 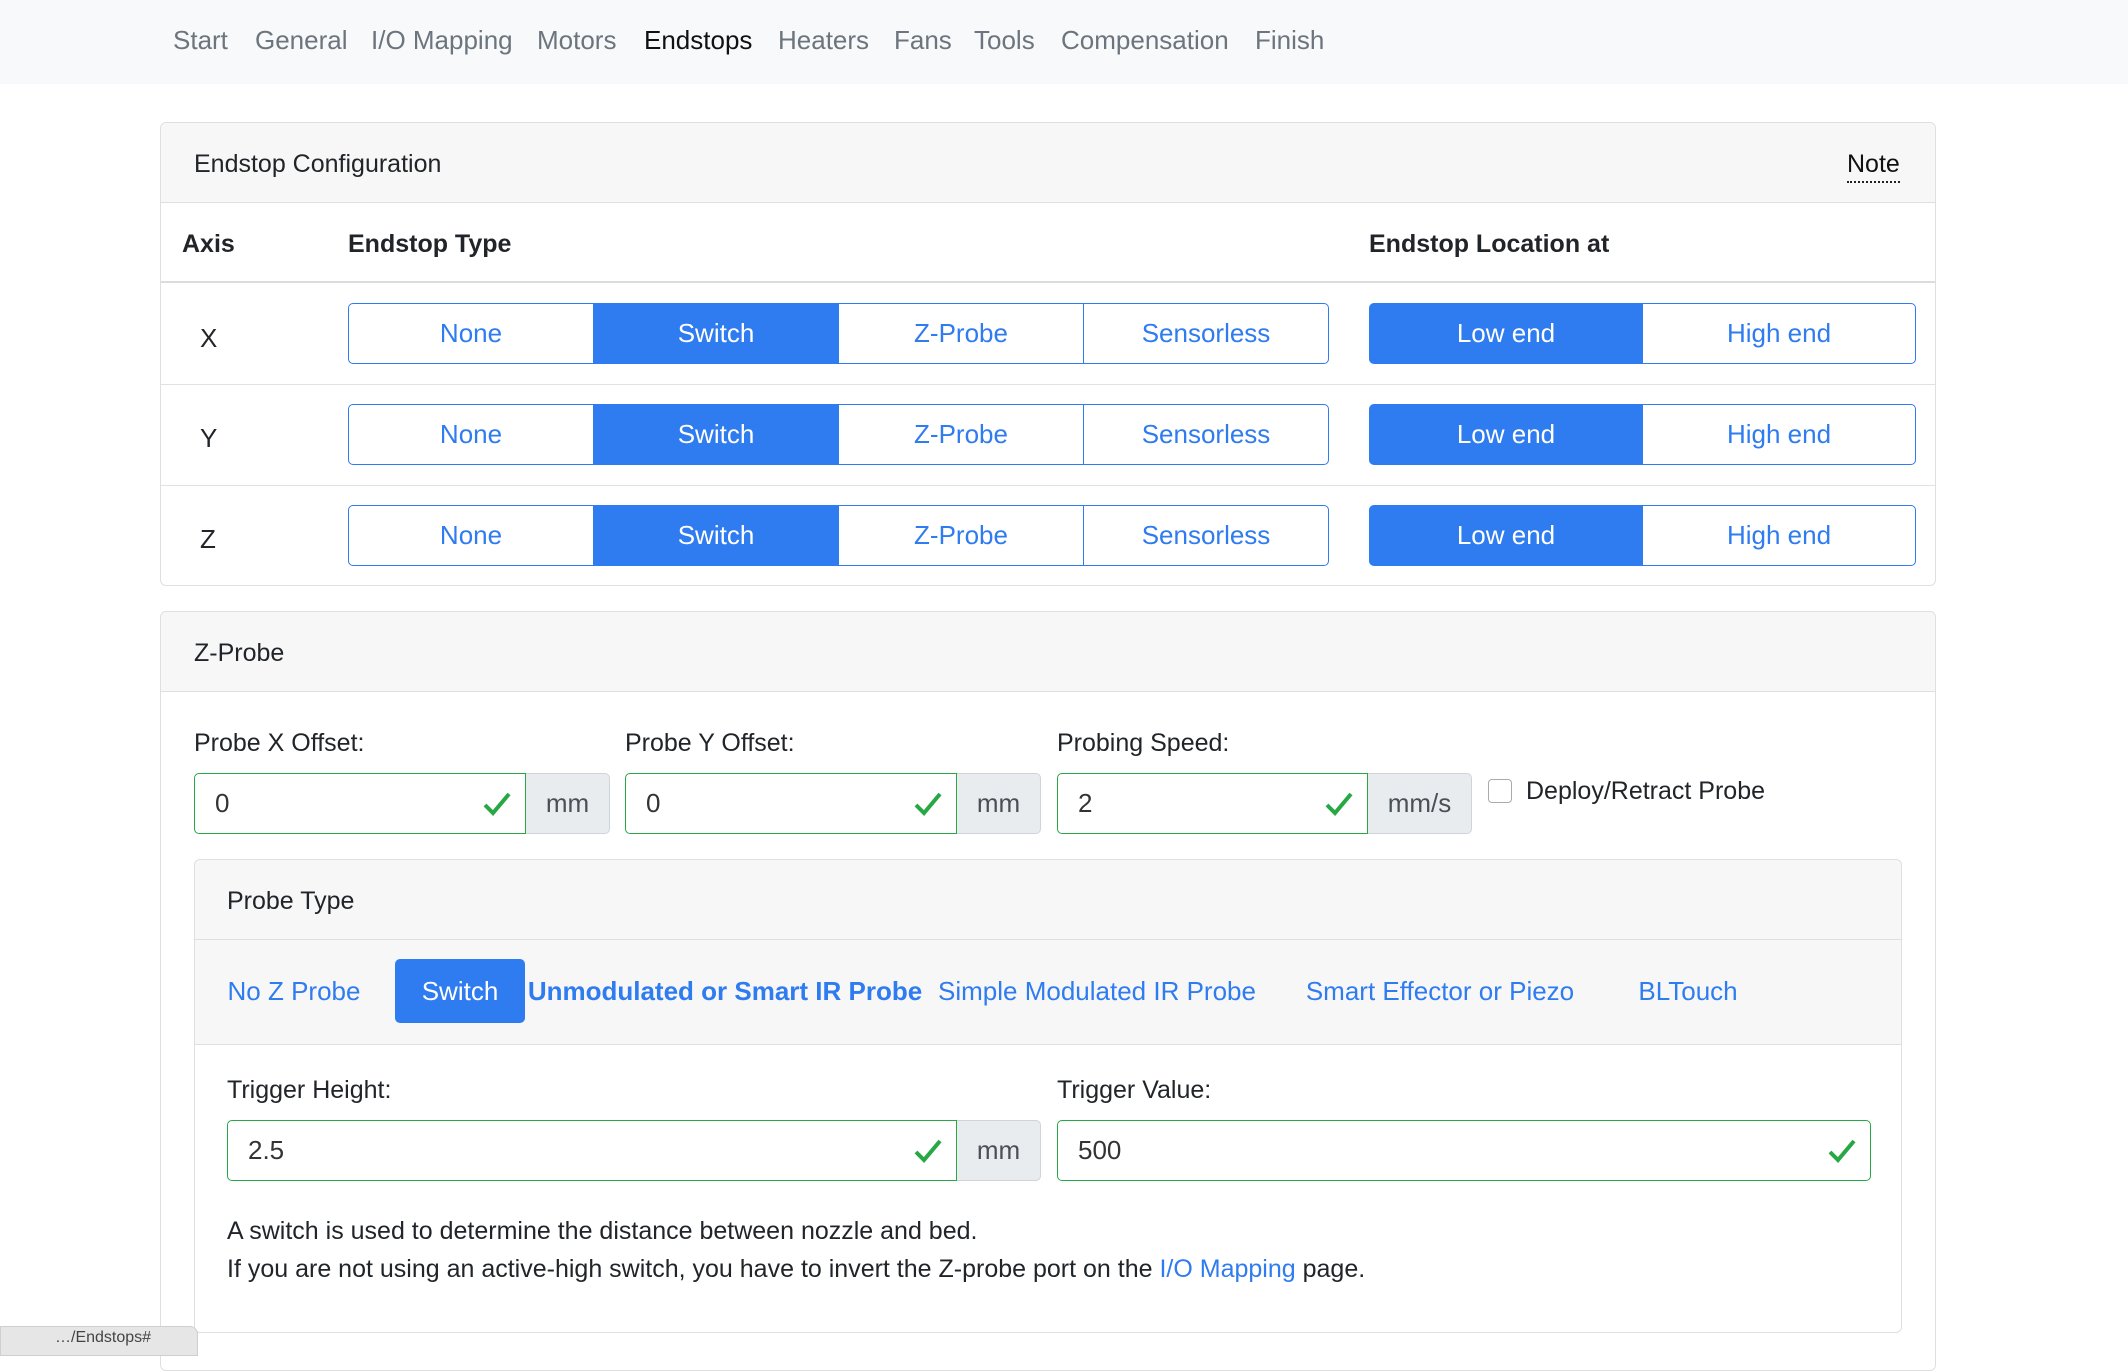 What do you see at coordinates (1506, 535) in the screenshot?
I see `z-location-low: Low end` at bounding box center [1506, 535].